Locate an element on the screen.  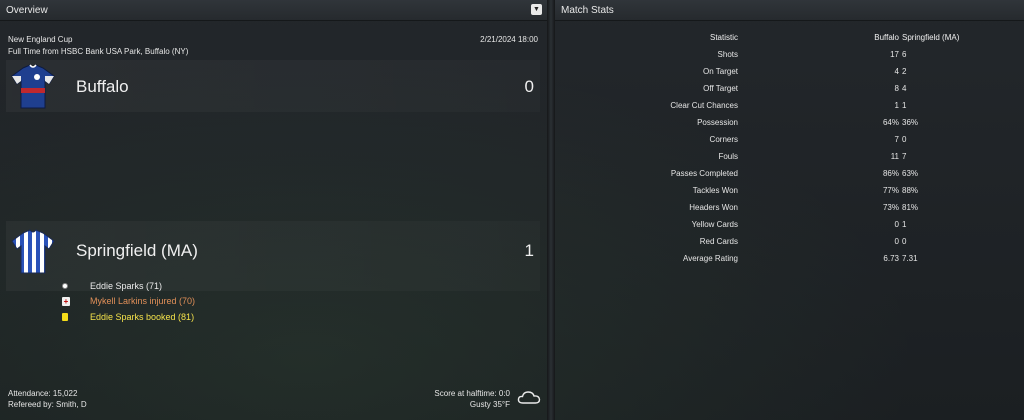
home-column-header: Buffalo is located at coordinates (886, 37).